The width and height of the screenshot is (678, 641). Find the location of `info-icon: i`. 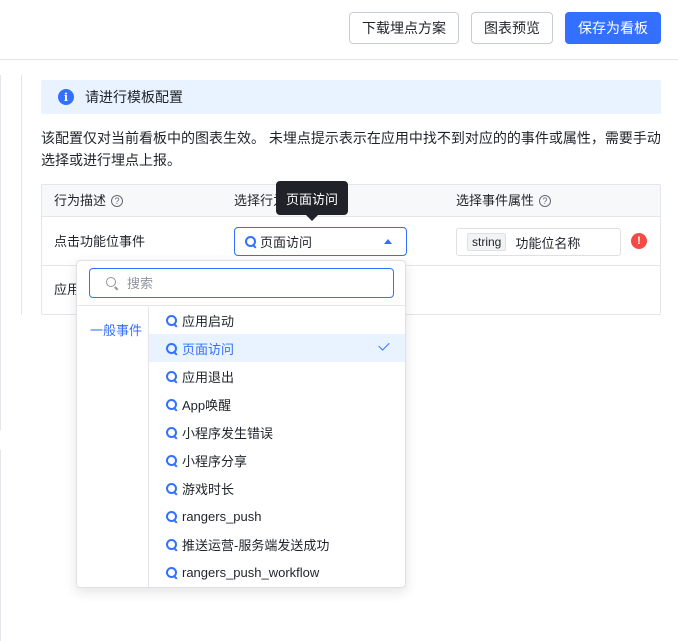

info-icon: i is located at coordinates (66, 97).